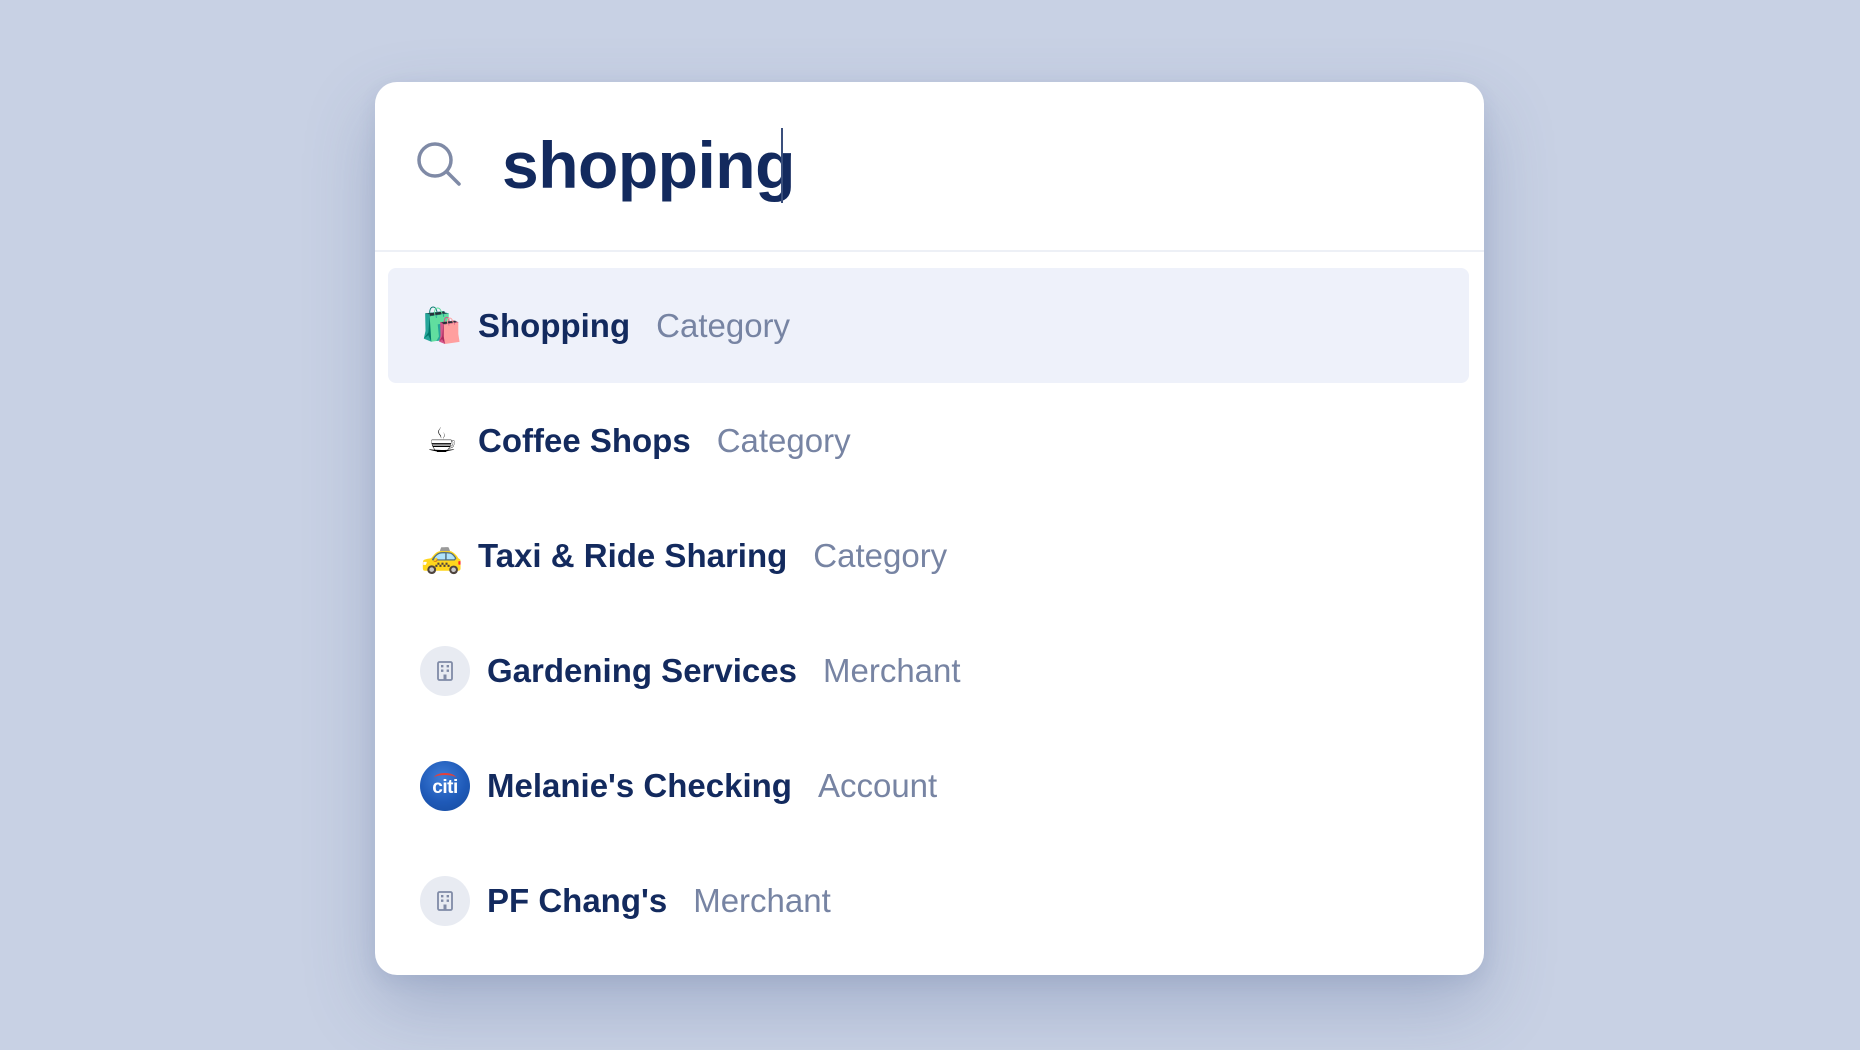 Image resolution: width=1860 pixels, height=1050 pixels. What do you see at coordinates (577, 900) in the screenshot?
I see `result-label: PF Chang's` at bounding box center [577, 900].